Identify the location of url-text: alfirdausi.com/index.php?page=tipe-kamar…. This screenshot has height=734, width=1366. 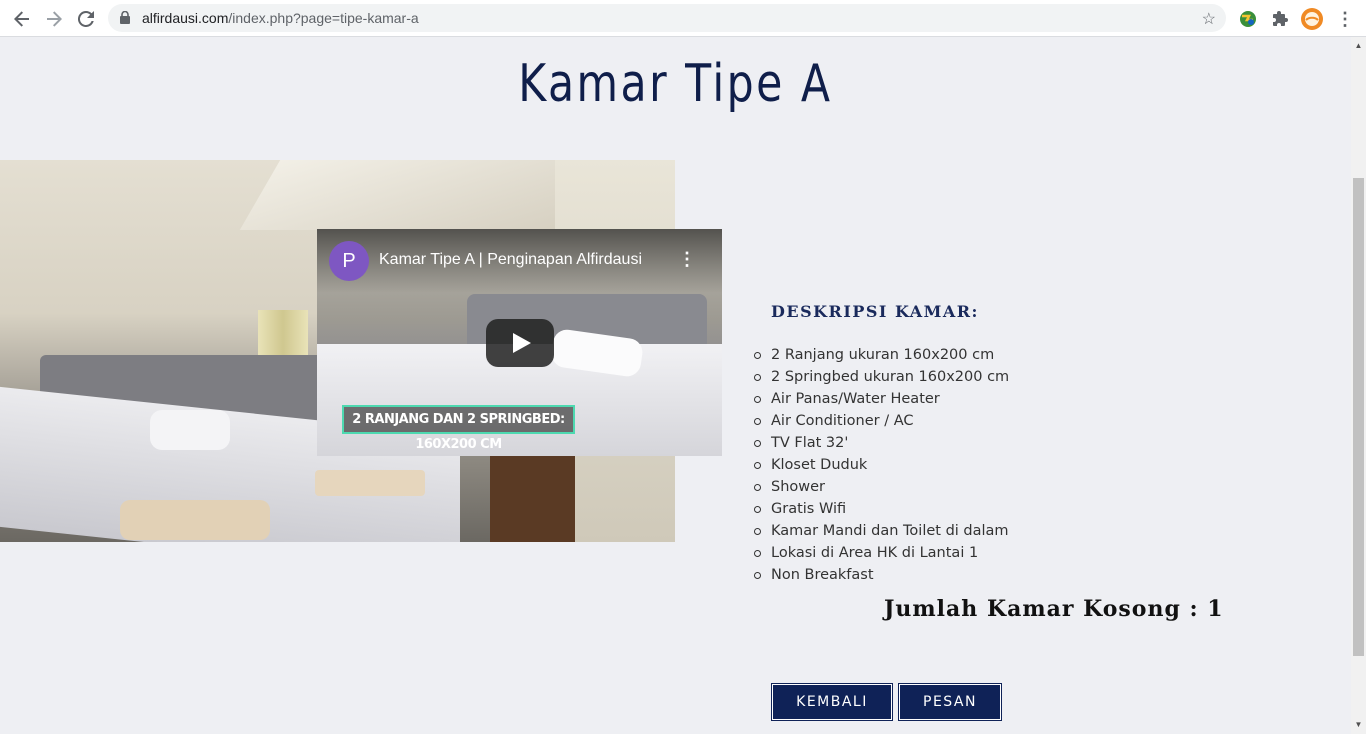
(280, 18).